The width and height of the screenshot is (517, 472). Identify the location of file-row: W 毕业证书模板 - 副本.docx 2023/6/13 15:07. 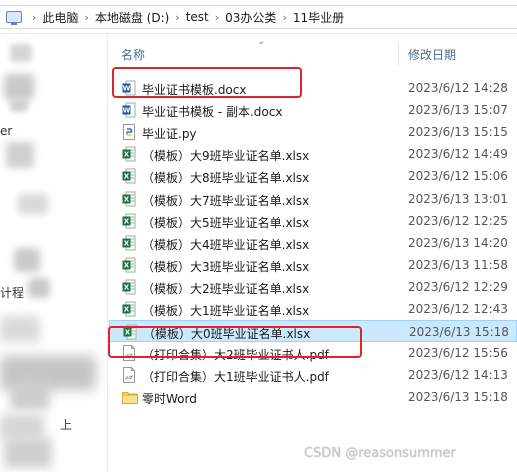
(313, 110).